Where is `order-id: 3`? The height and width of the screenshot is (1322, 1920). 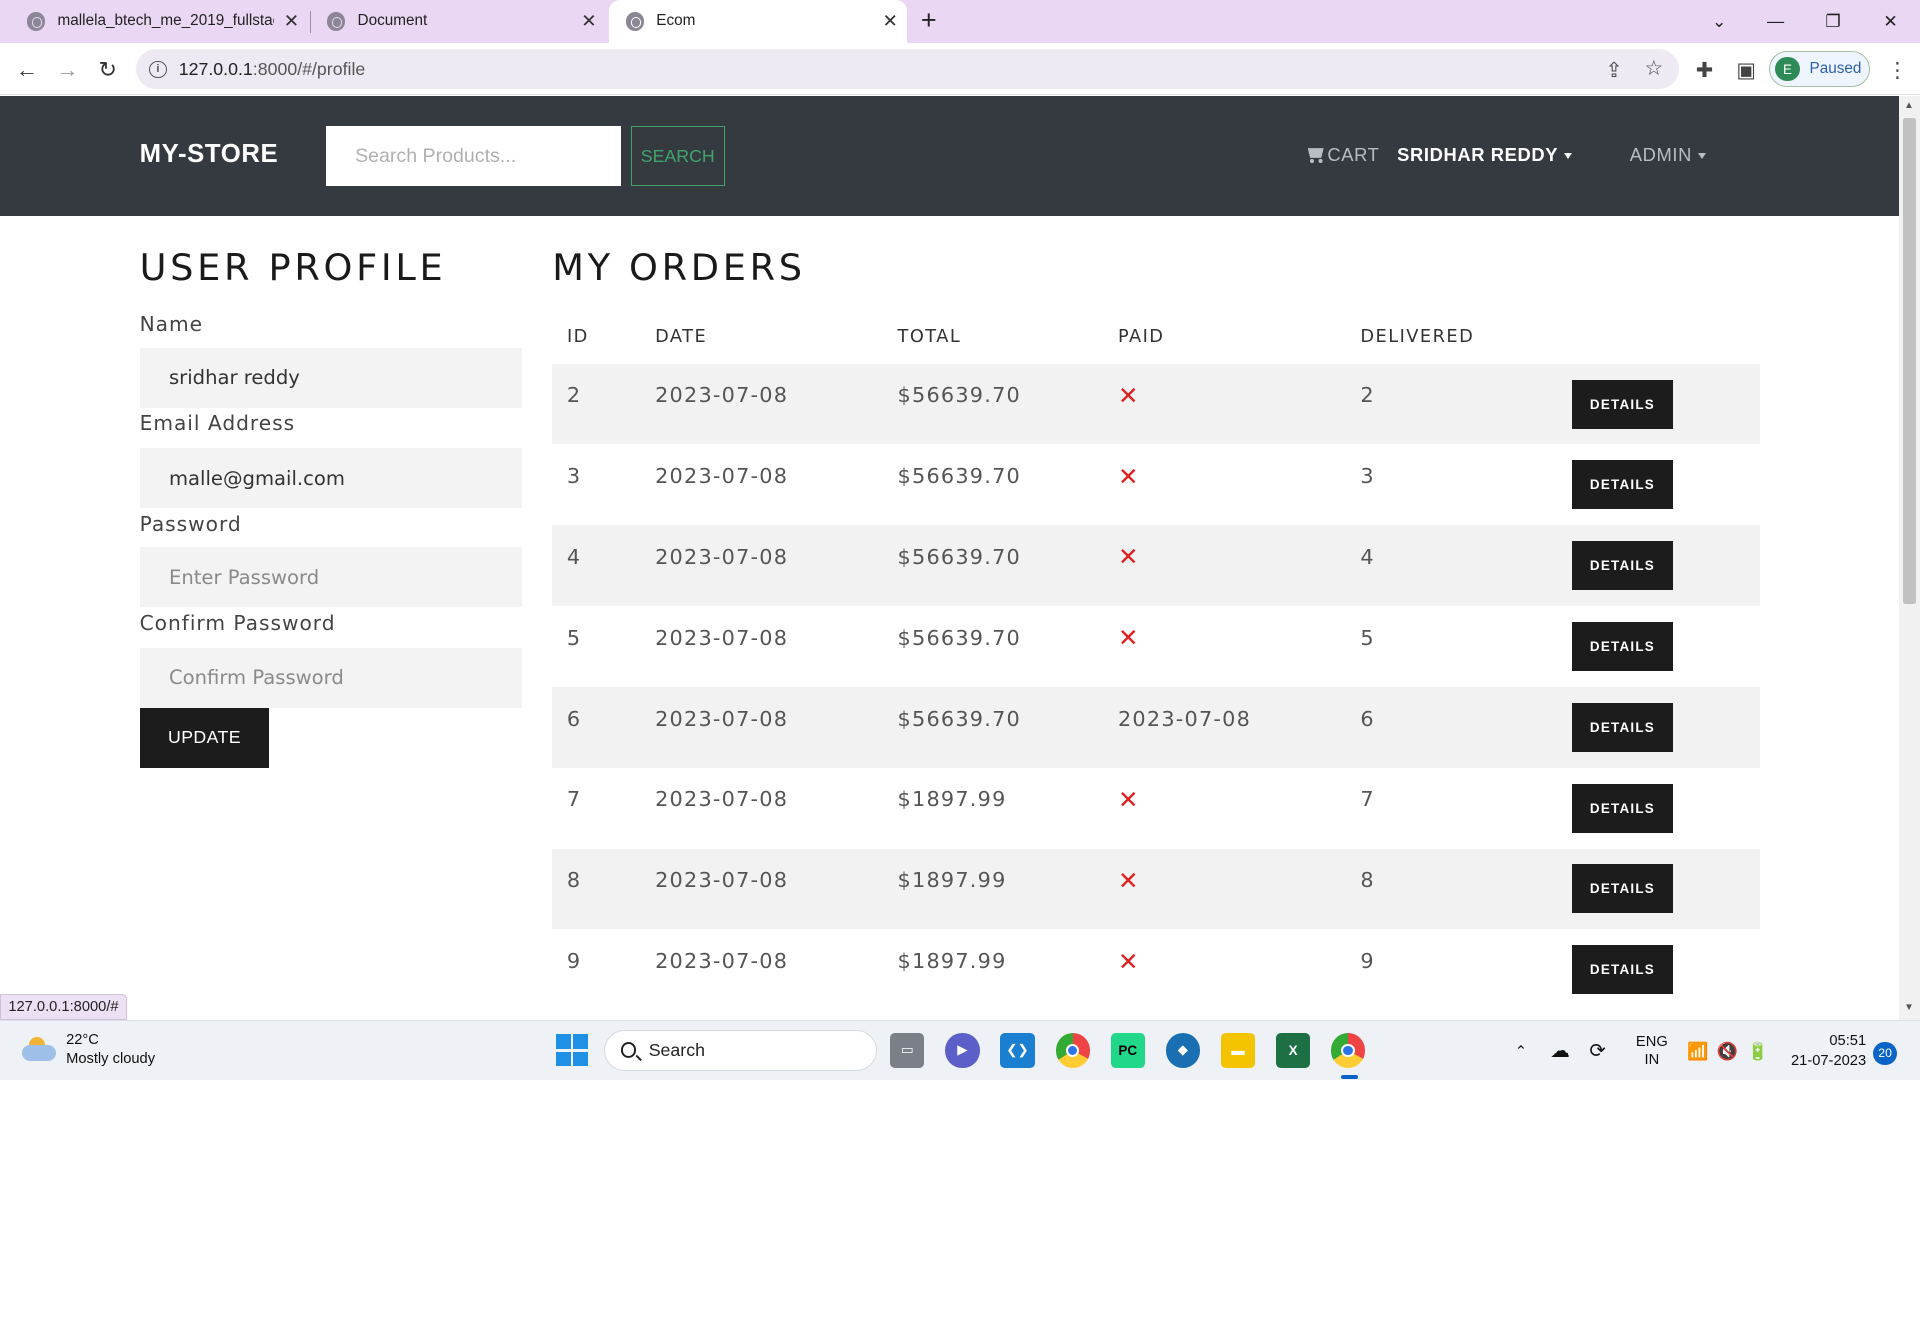 order-id: 3 is located at coordinates (574, 476).